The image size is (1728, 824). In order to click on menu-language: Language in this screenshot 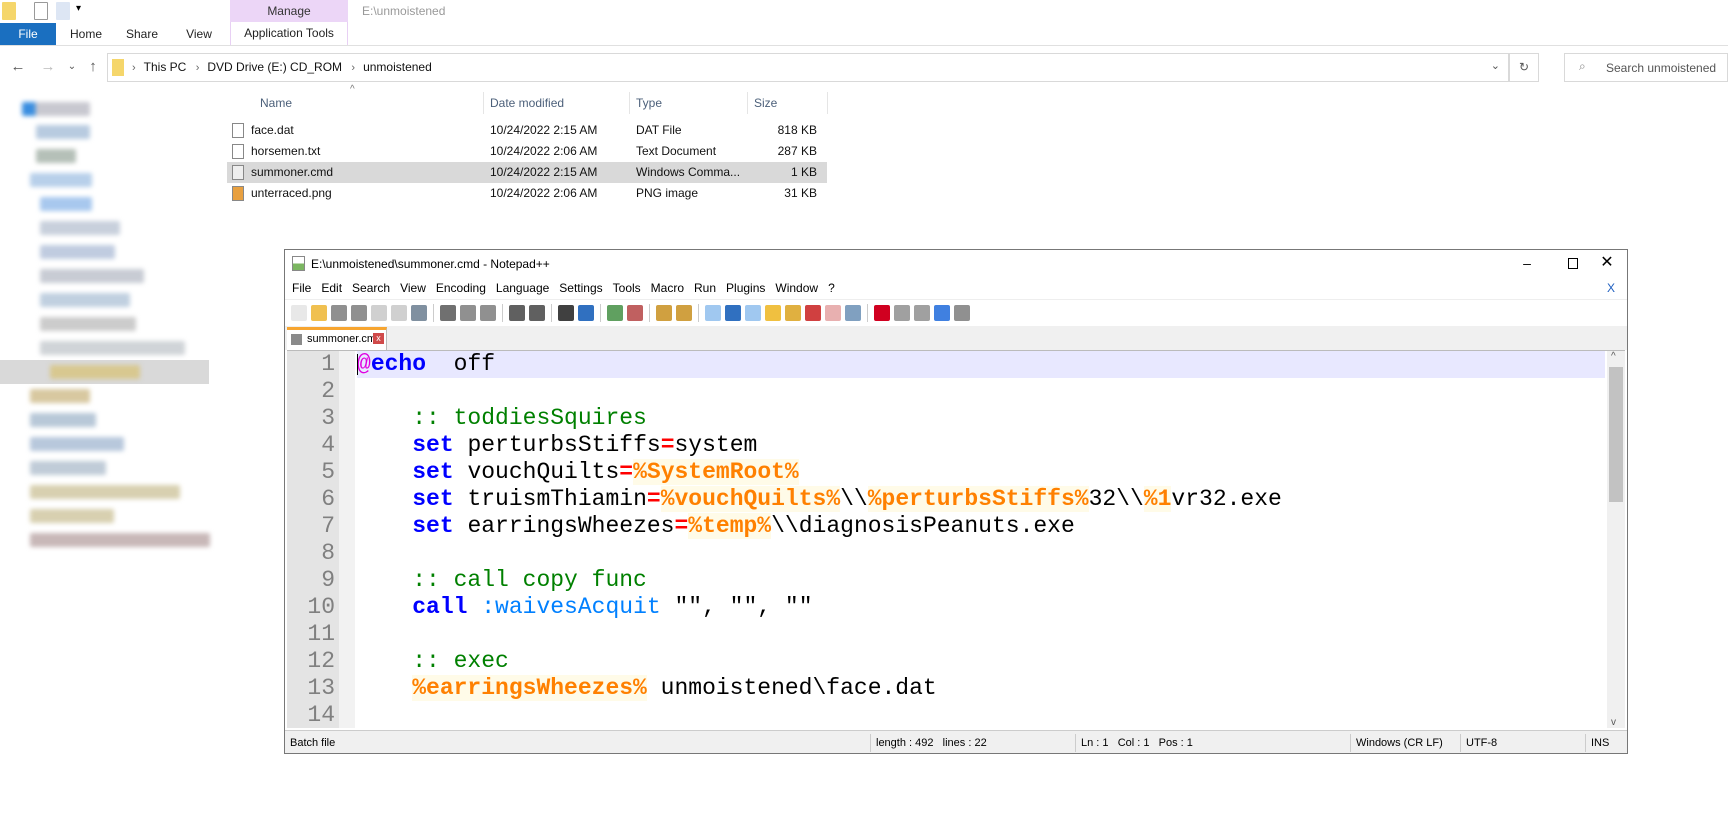, I will do `click(522, 288)`.